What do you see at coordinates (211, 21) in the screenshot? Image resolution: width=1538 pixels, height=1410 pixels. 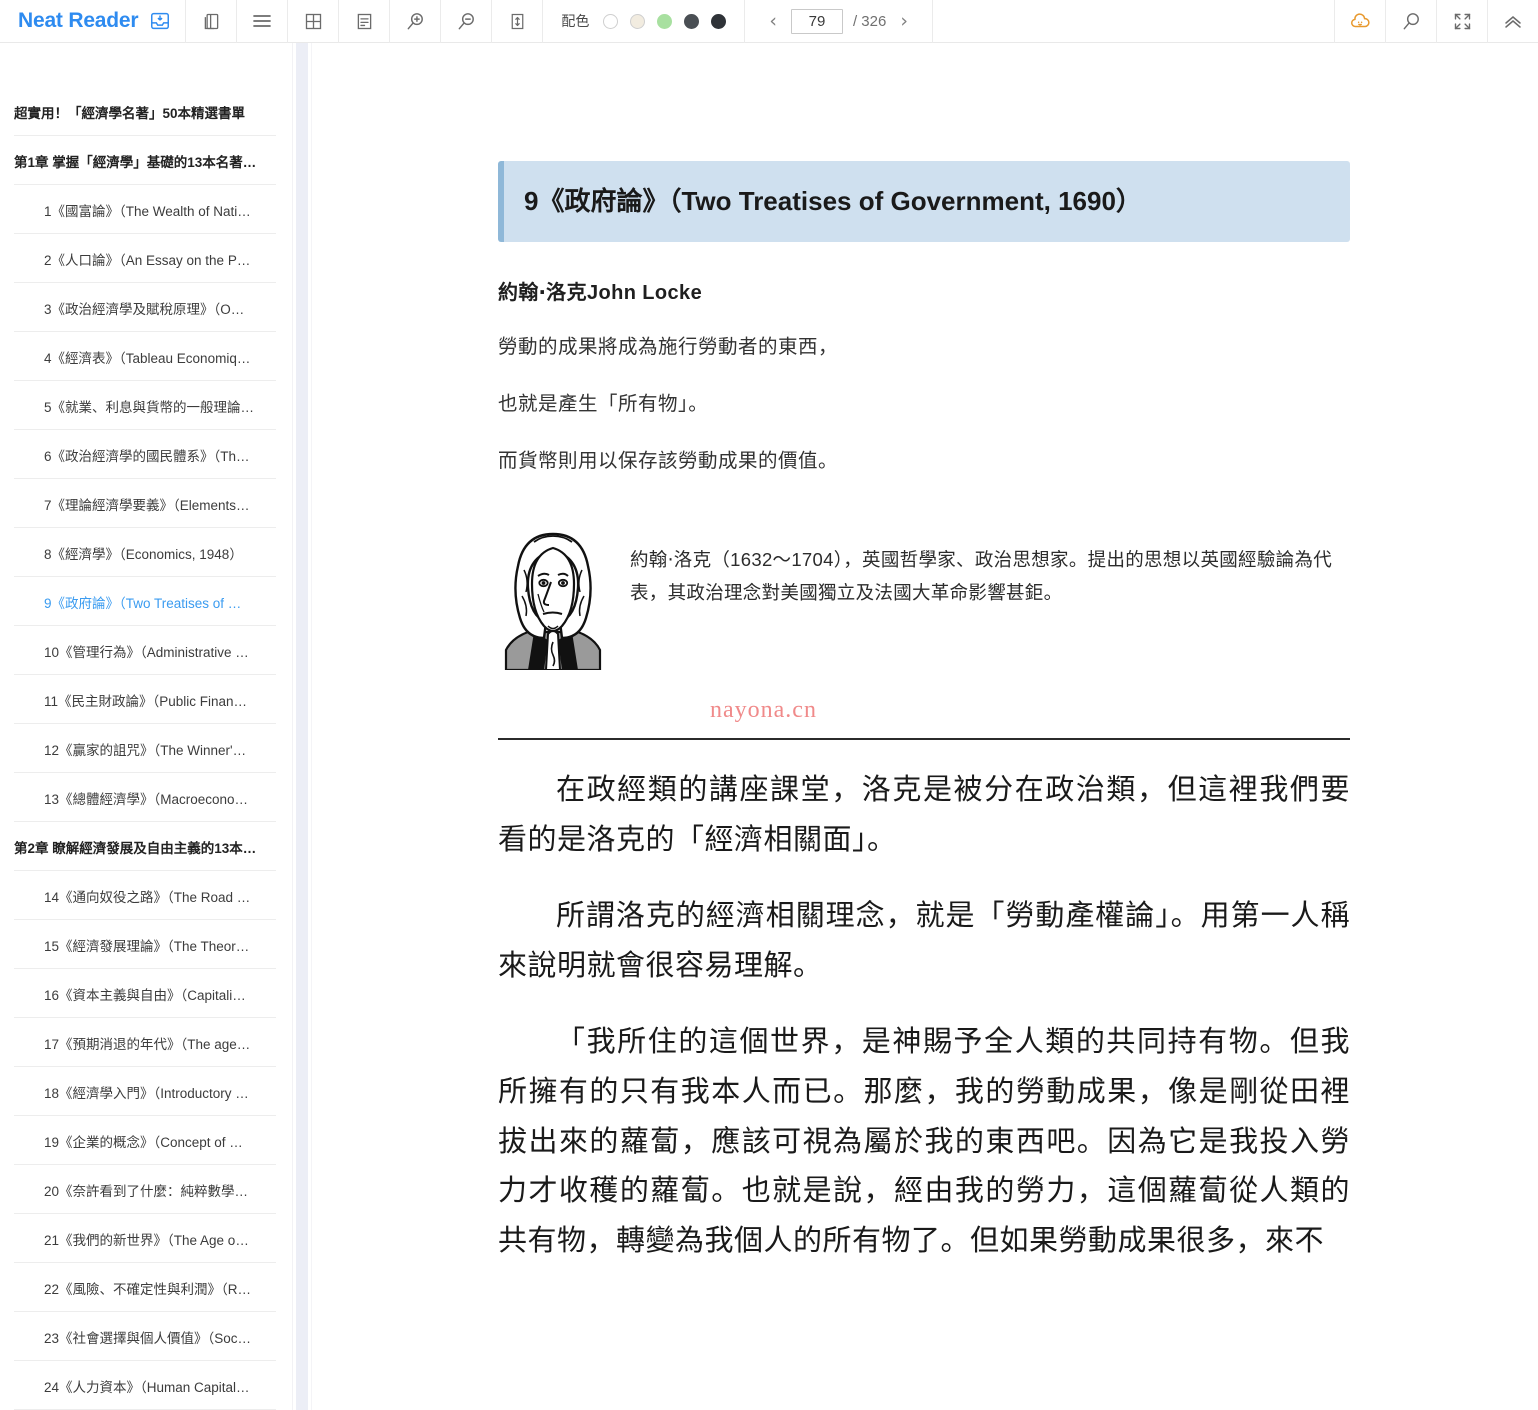 I see `copy-pages-icon` at bounding box center [211, 21].